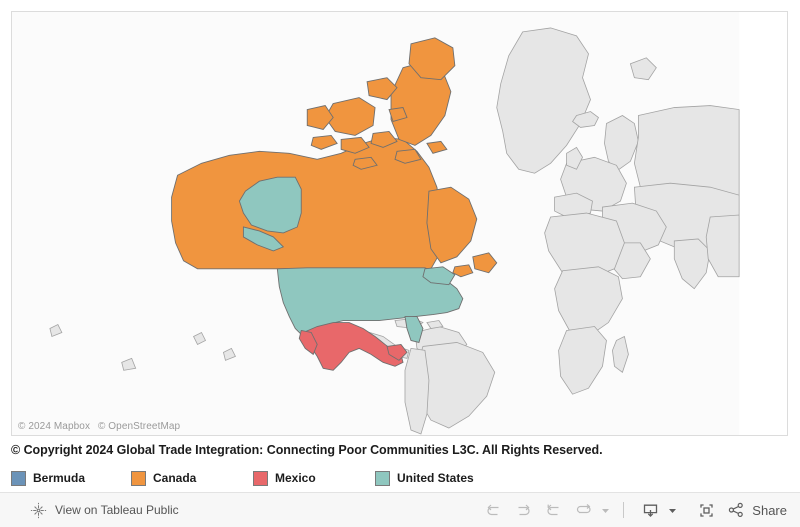 This screenshot has height=527, width=800. I want to click on legend-swatch-bermuda, so click(18, 478).